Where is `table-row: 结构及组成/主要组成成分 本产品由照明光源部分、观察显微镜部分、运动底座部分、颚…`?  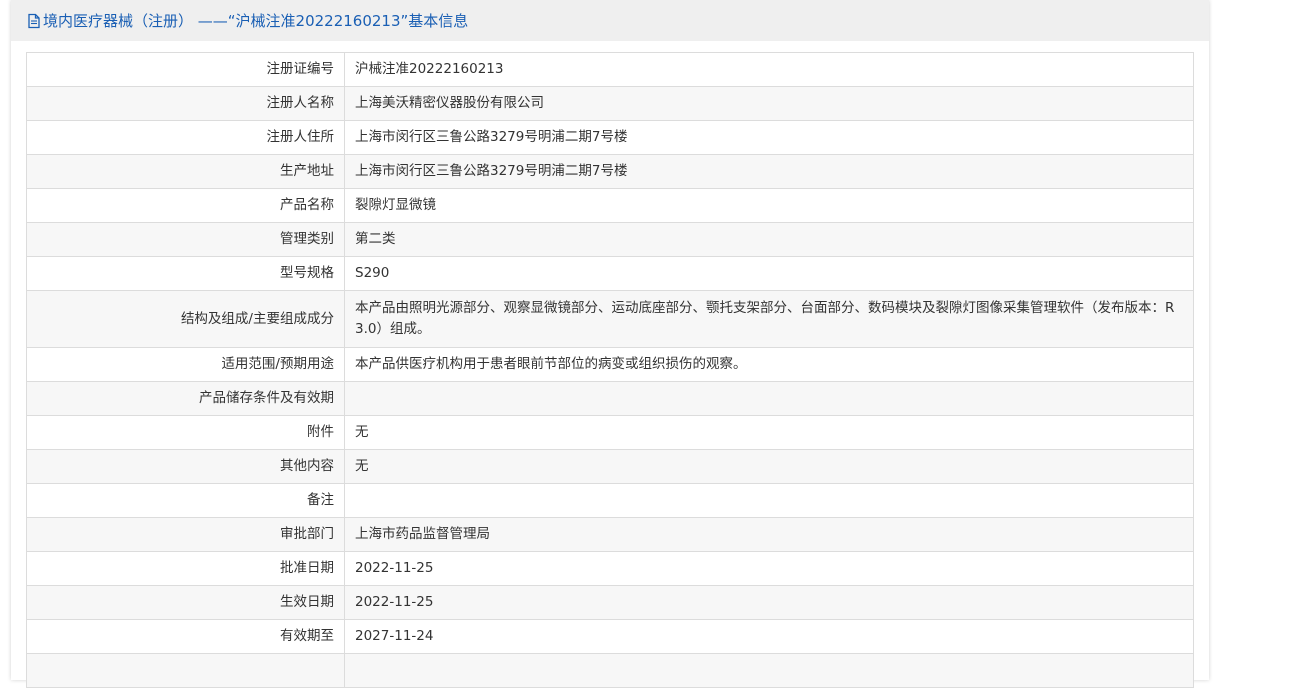
table-row: 结构及组成/主要组成成分 本产品由照明光源部分、观察显微镜部分、运动底座部分、颚… is located at coordinates (610, 319).